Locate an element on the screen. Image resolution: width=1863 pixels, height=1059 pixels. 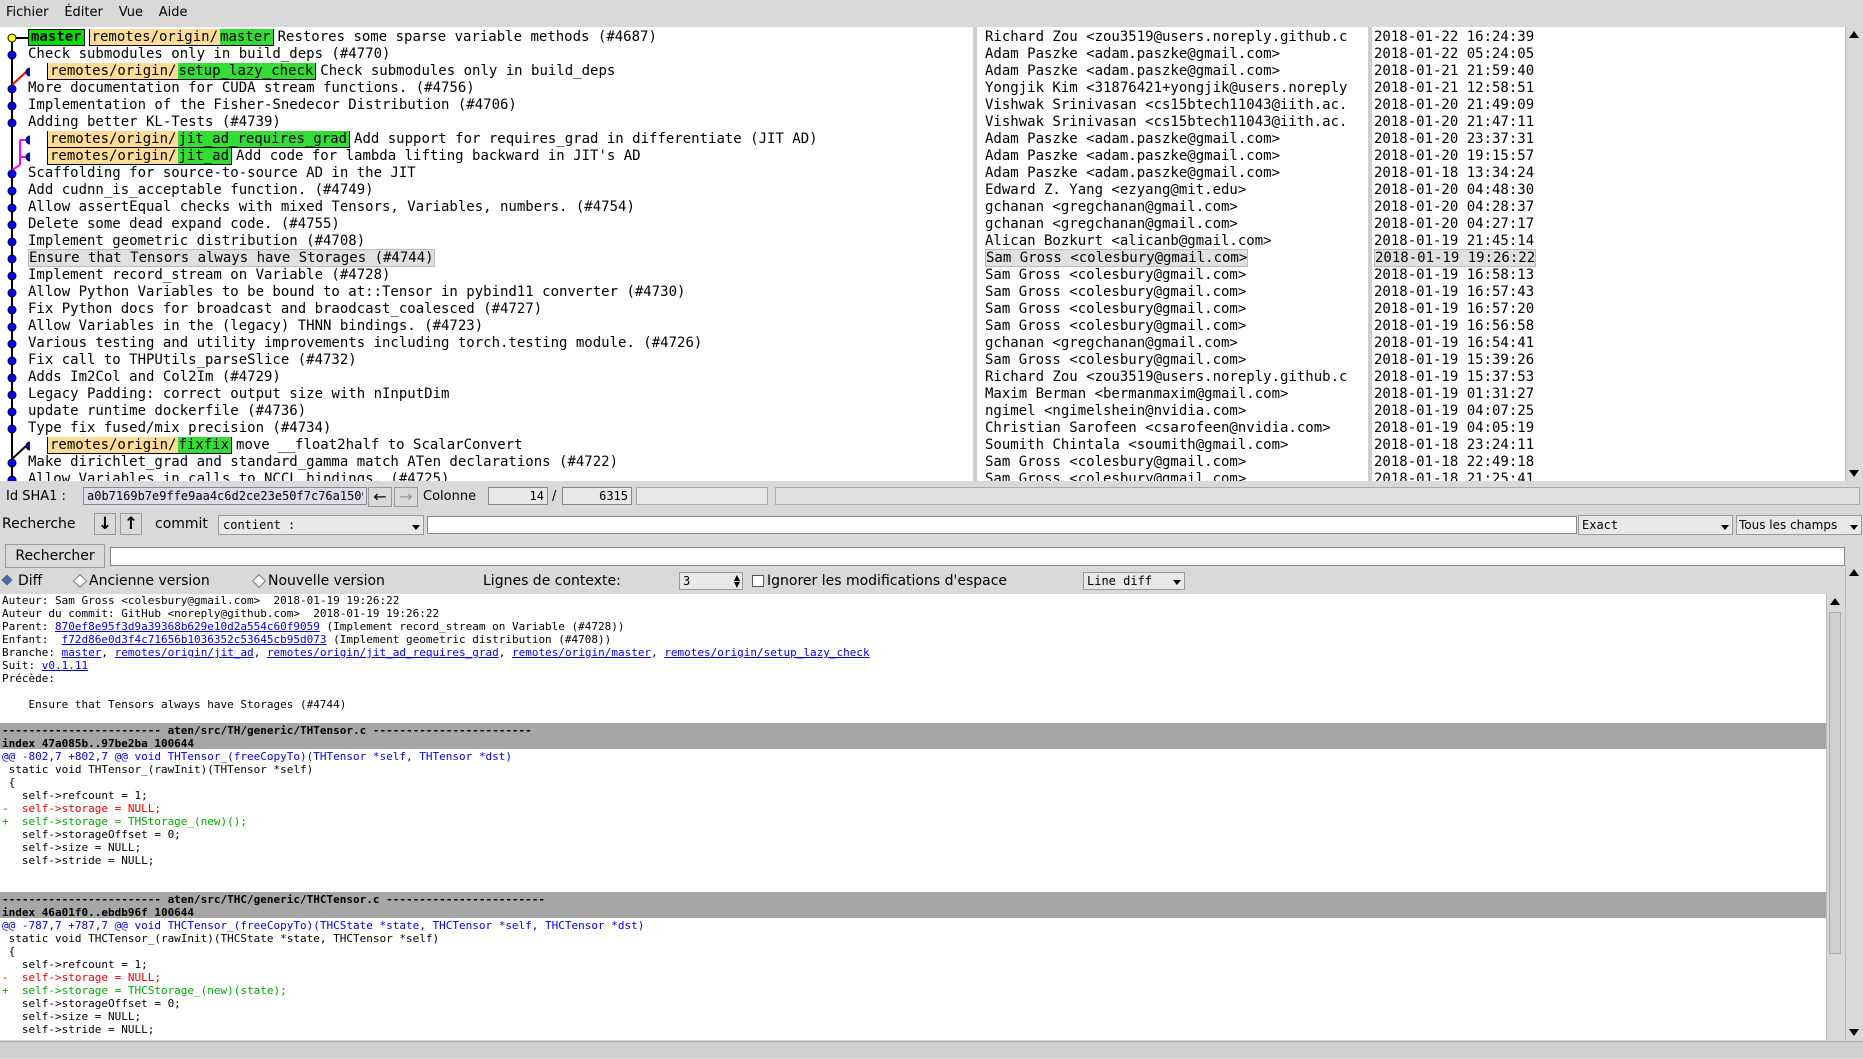
diff-mode-select: Line diff is located at coordinates (1134, 581).